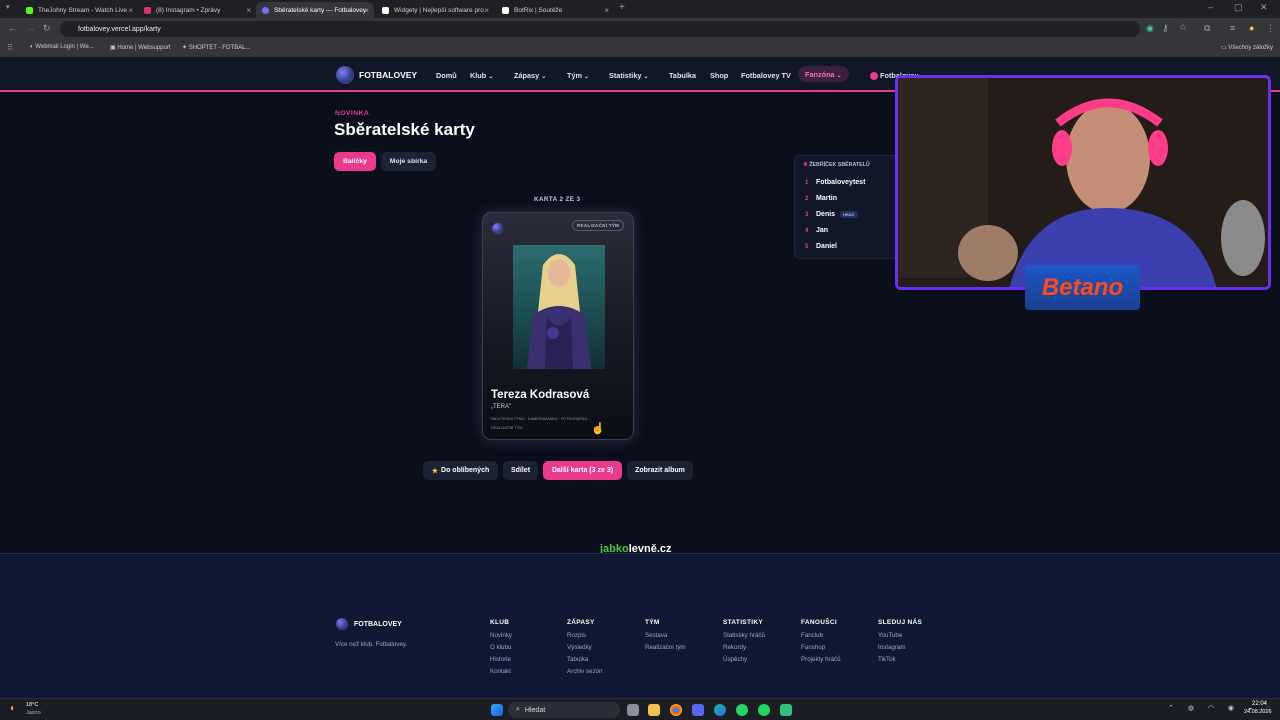  I want to click on url-input: fotbalovey.vercel.app/karty, so click(600, 29).